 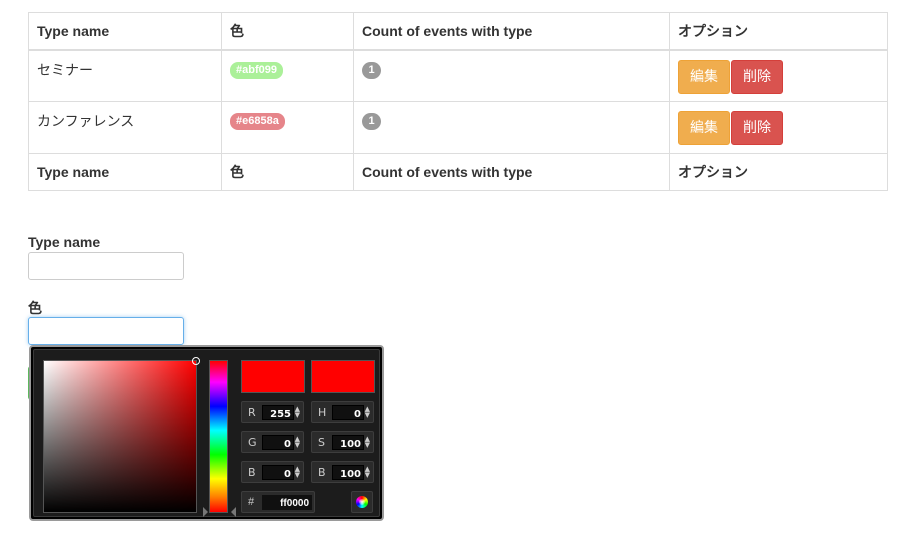 What do you see at coordinates (273, 376) in the screenshot?
I see `new-color-swatch` at bounding box center [273, 376].